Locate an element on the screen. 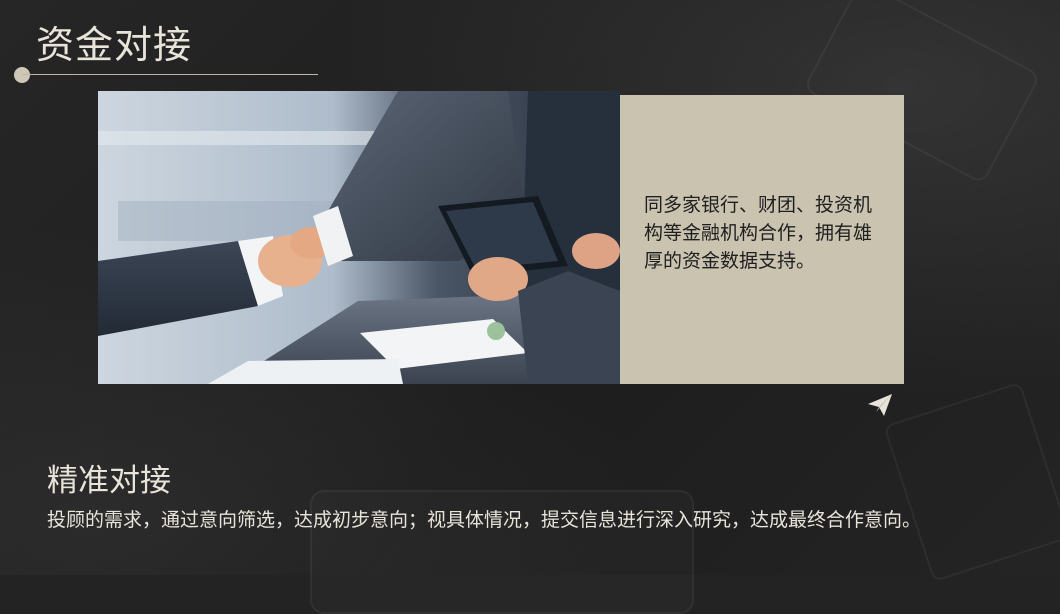 This screenshot has height=614, width=1060. title-underline is located at coordinates (170, 74).